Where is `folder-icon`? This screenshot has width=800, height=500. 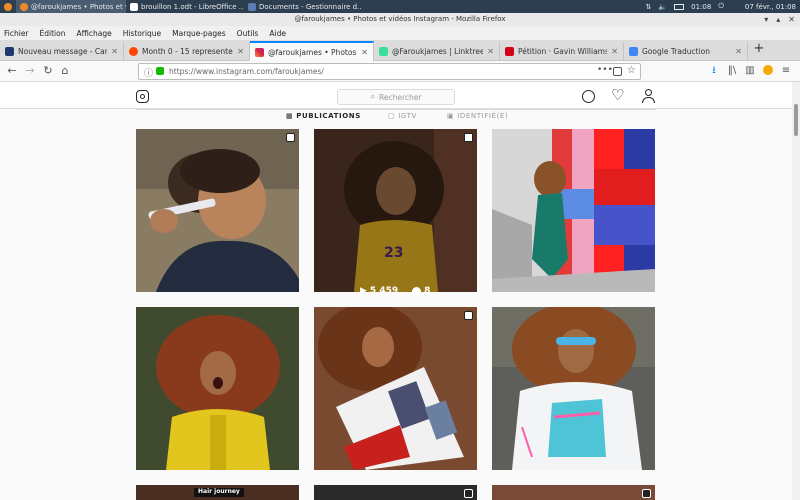
folder-icon is located at coordinates (252, 6).